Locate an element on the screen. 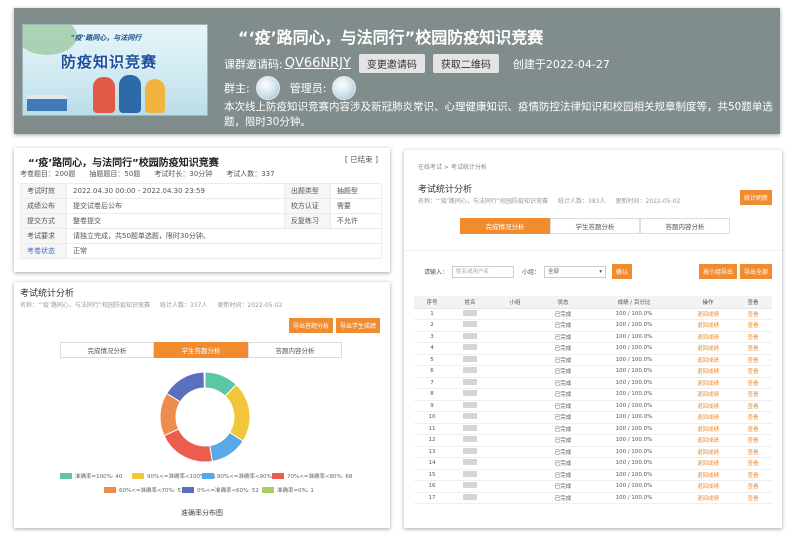  legend-label: 70%<=准确率<80%: 68 is located at coordinates (320, 477).